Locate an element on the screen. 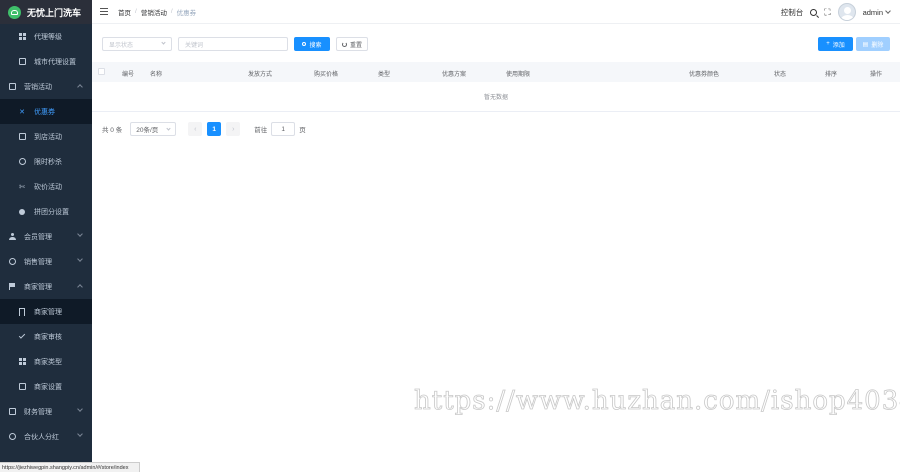  sidebar-item-finance: 财务管理 is located at coordinates (46, 411).